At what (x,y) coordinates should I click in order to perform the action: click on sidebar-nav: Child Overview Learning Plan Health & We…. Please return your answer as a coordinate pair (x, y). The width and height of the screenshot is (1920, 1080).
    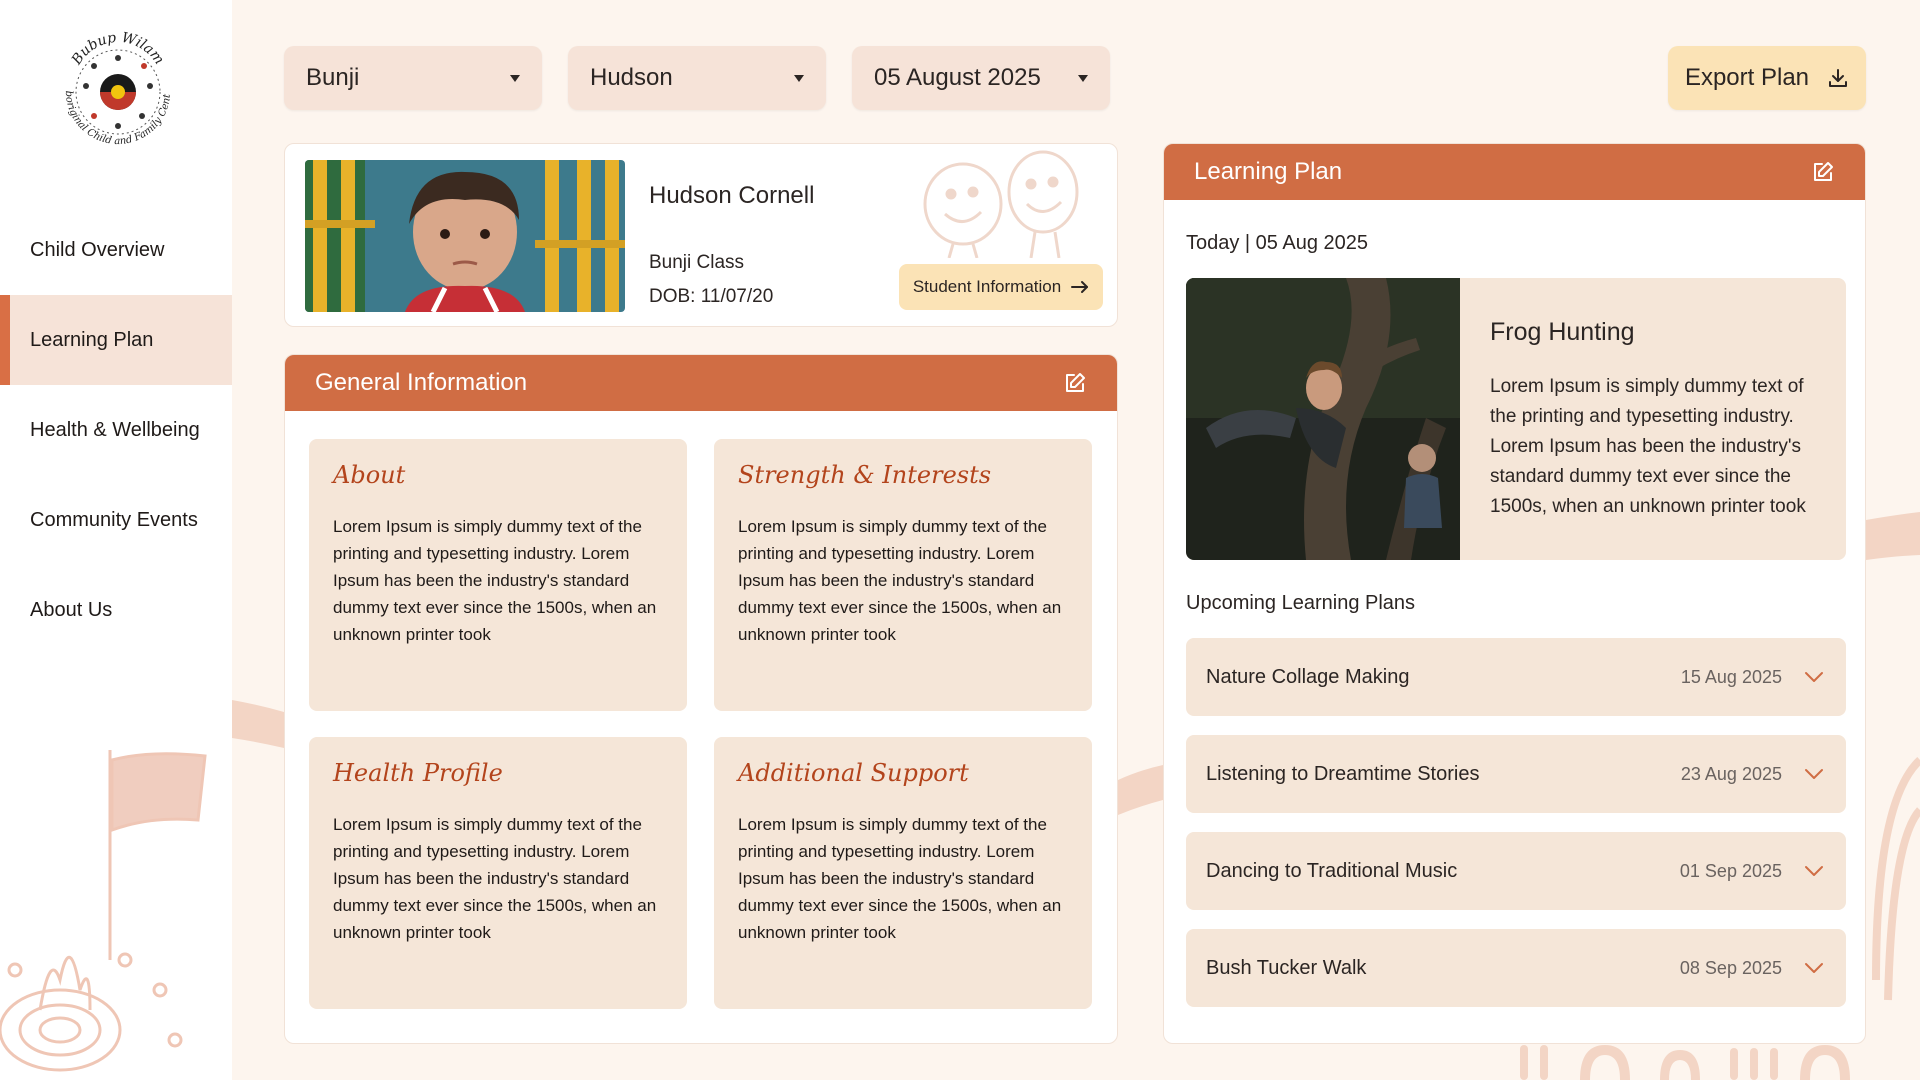
    Looking at the image, I should click on (116, 430).